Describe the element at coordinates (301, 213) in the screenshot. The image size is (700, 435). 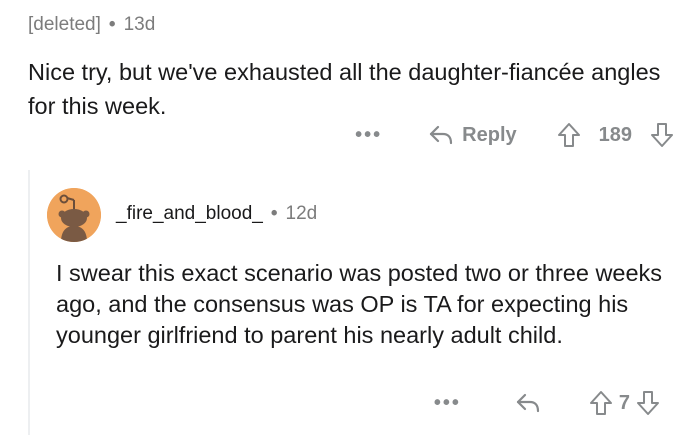
I see `comment-timestamp: 12d` at that location.